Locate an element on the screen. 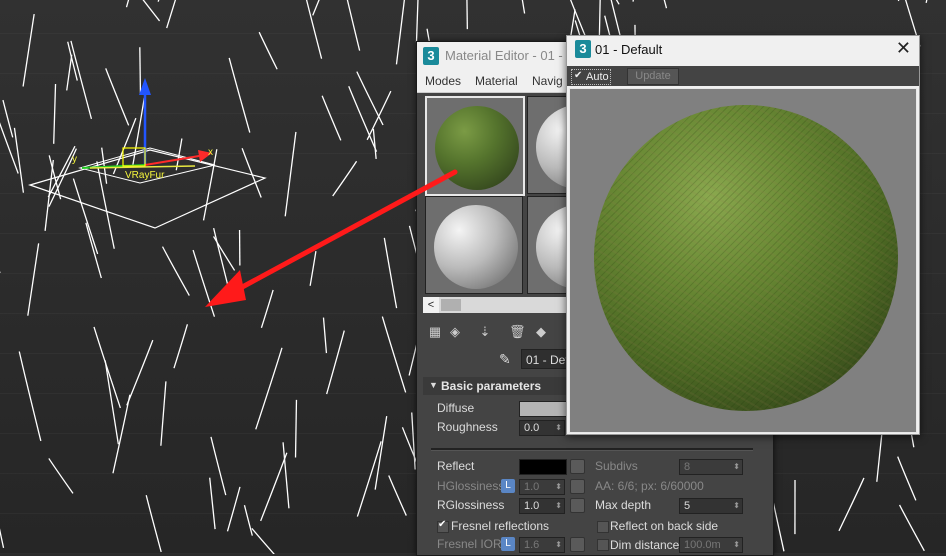  menu-material: Material is located at coordinates (496, 81).